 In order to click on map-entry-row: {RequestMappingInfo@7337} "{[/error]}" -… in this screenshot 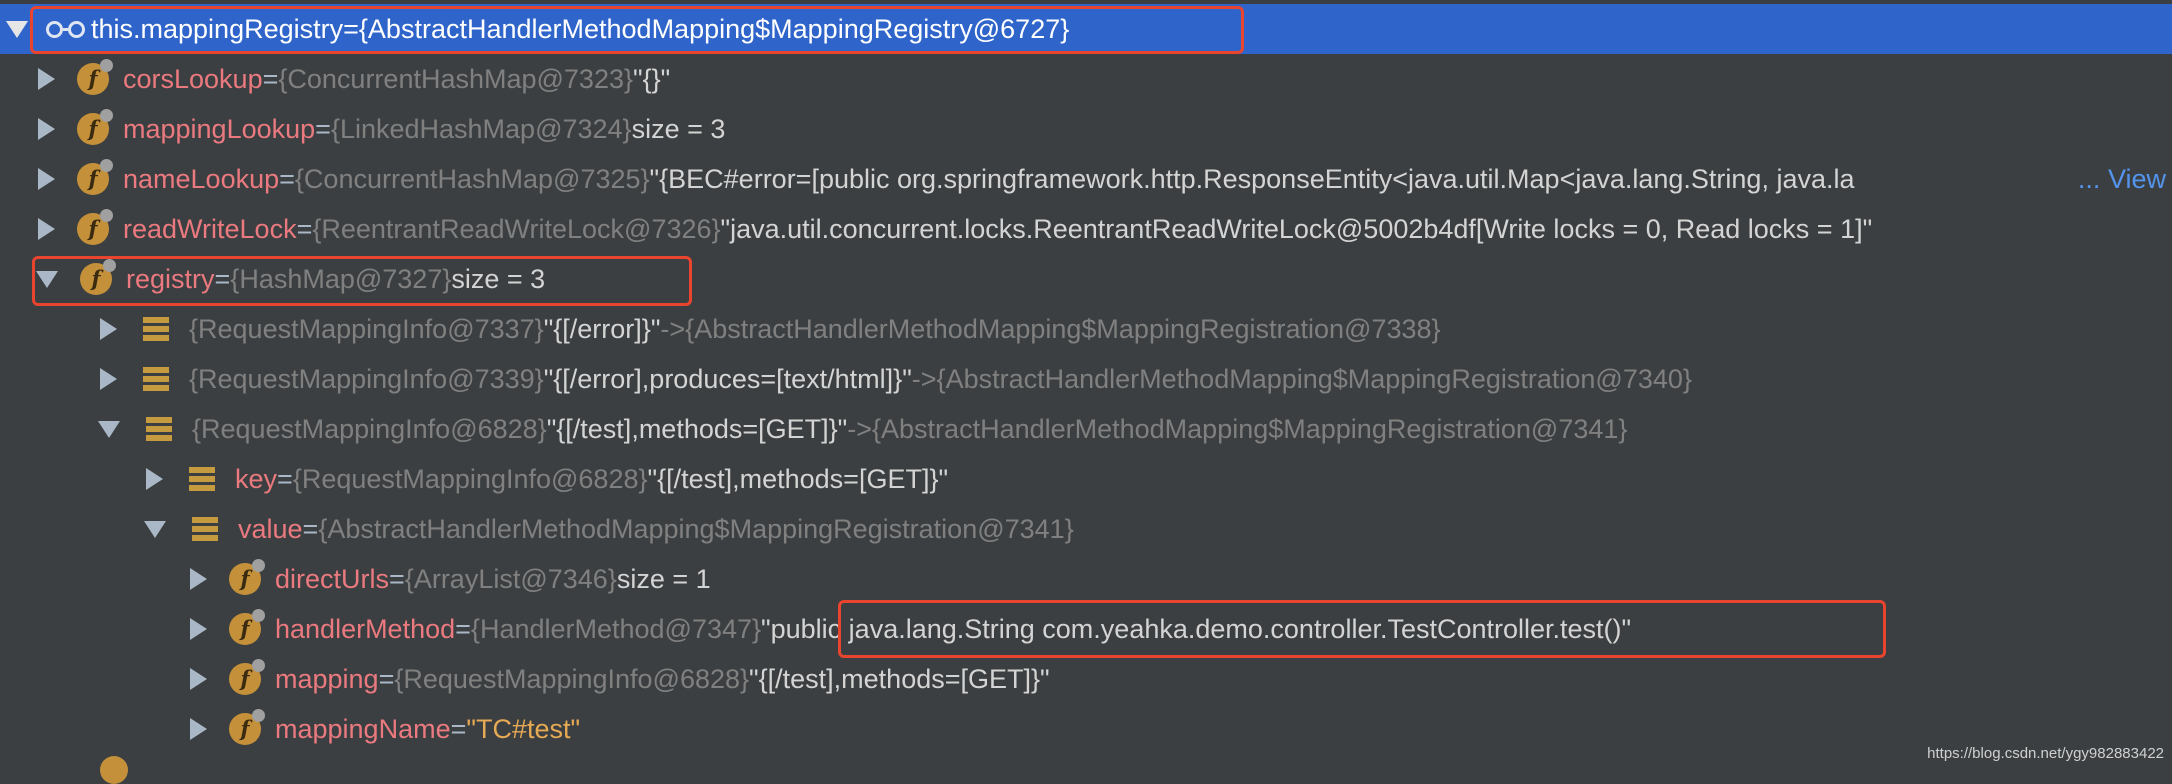, I will do `click(1086, 329)`.